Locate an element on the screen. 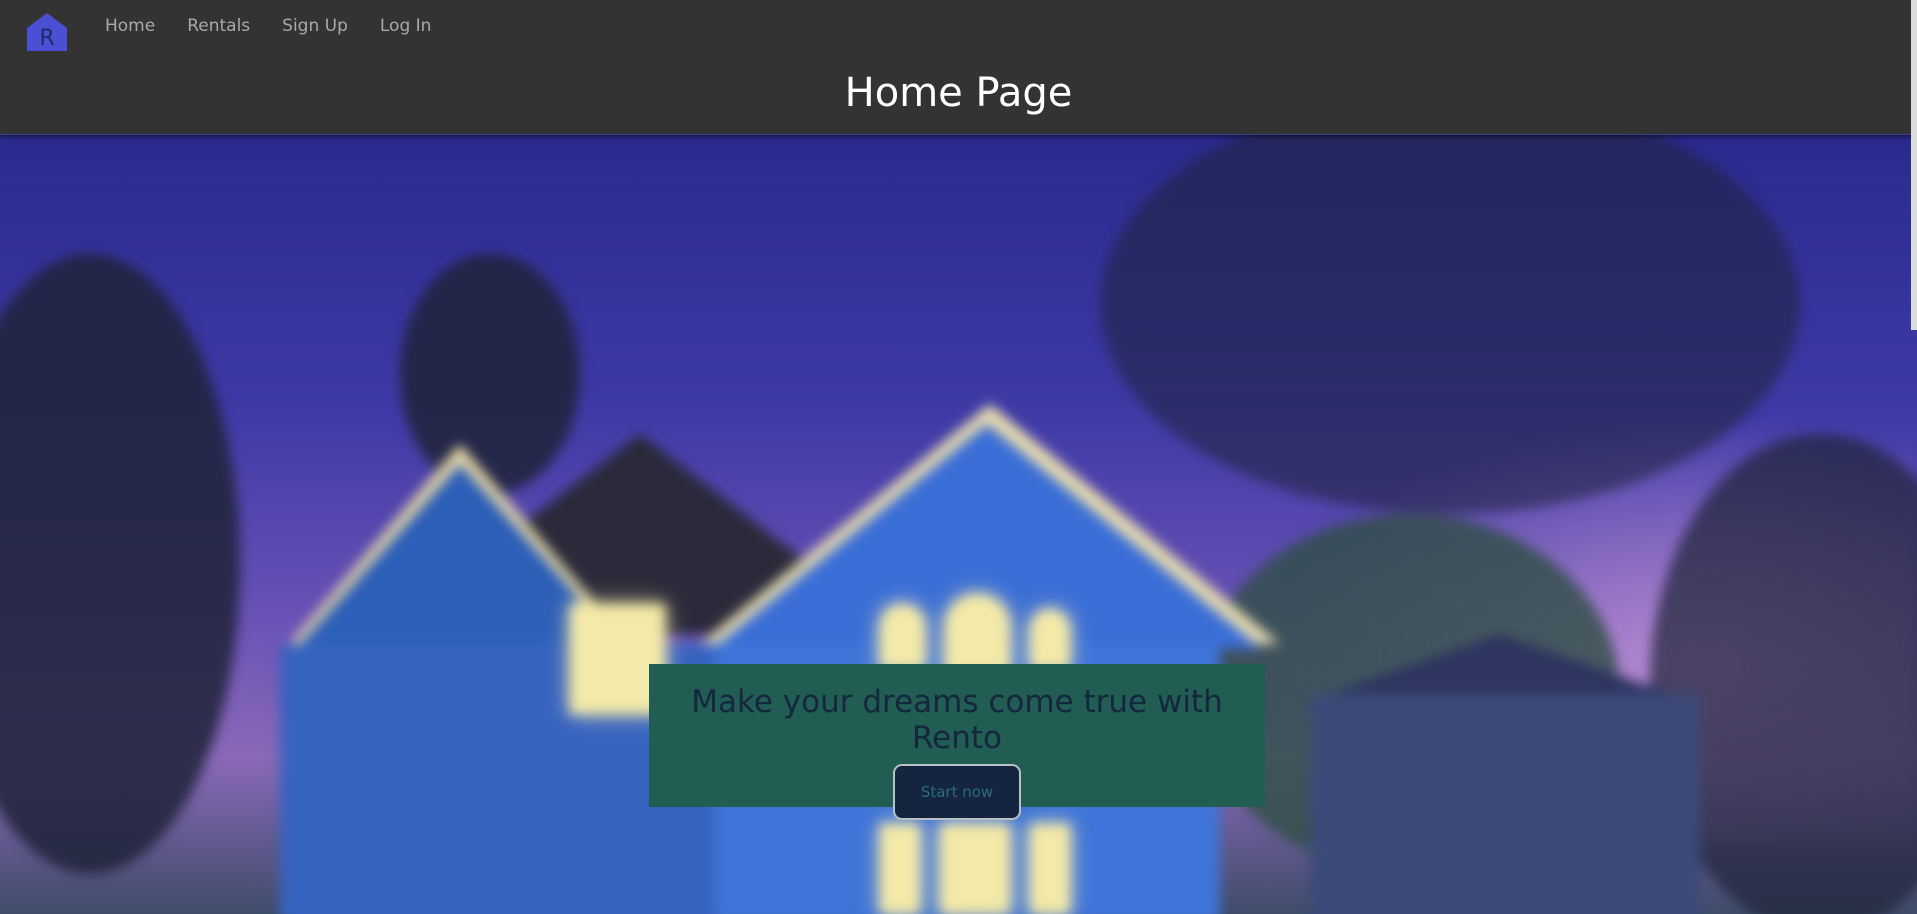  nav-log-in-link: Log In is located at coordinates (406, 26).